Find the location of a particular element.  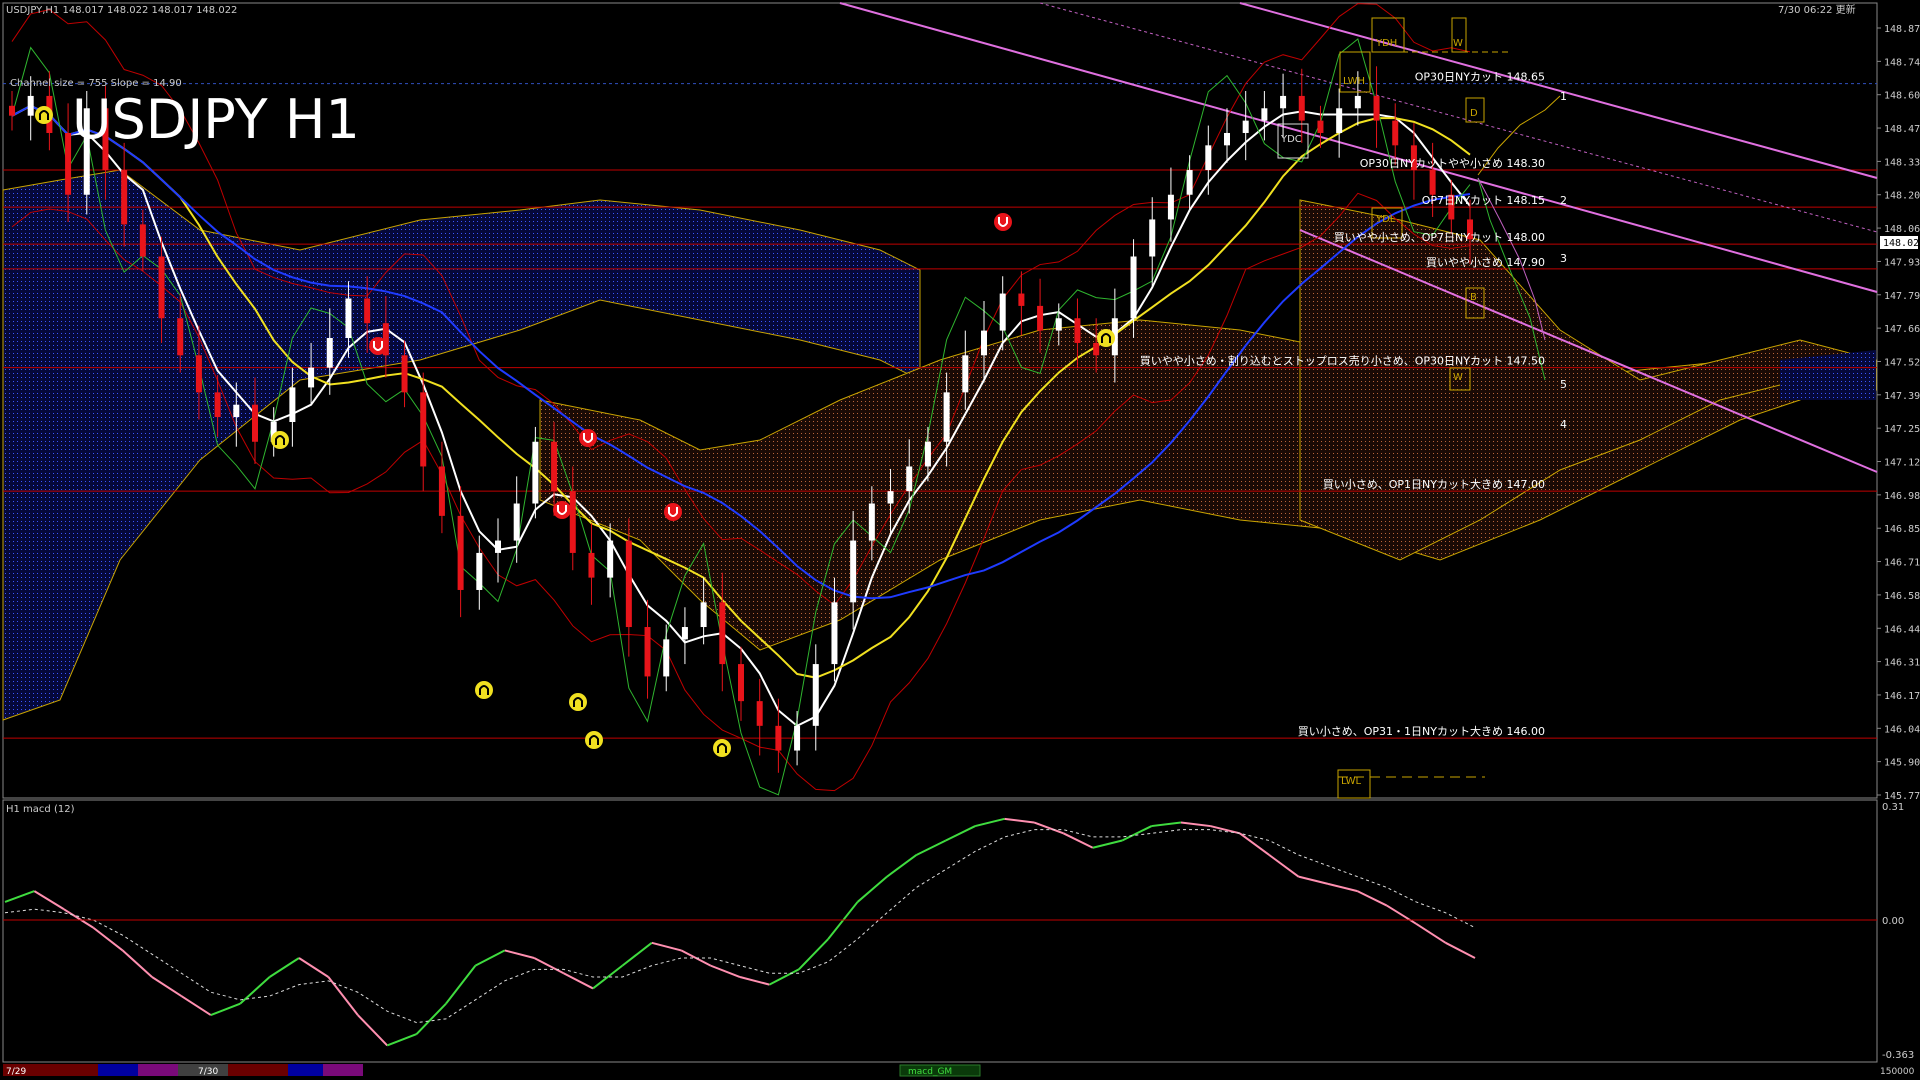

price-tick: 146.445 is located at coordinates (1902, 629).